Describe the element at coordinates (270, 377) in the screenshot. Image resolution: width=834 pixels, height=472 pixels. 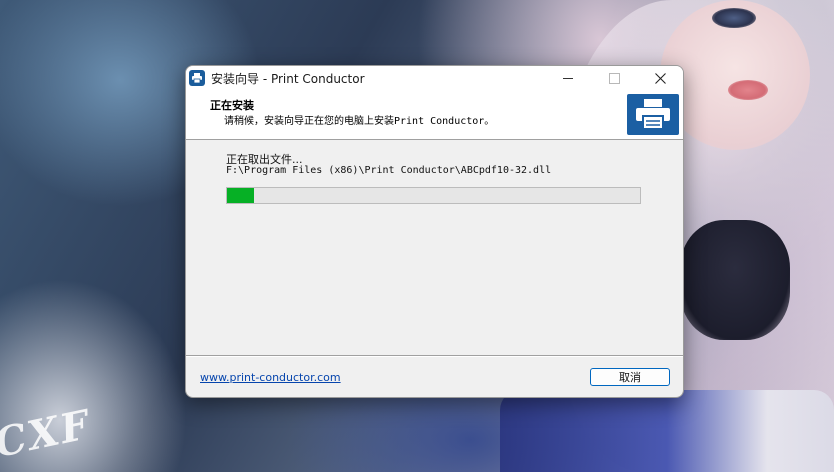
I see `website-link: www.print-conductor.com` at that location.